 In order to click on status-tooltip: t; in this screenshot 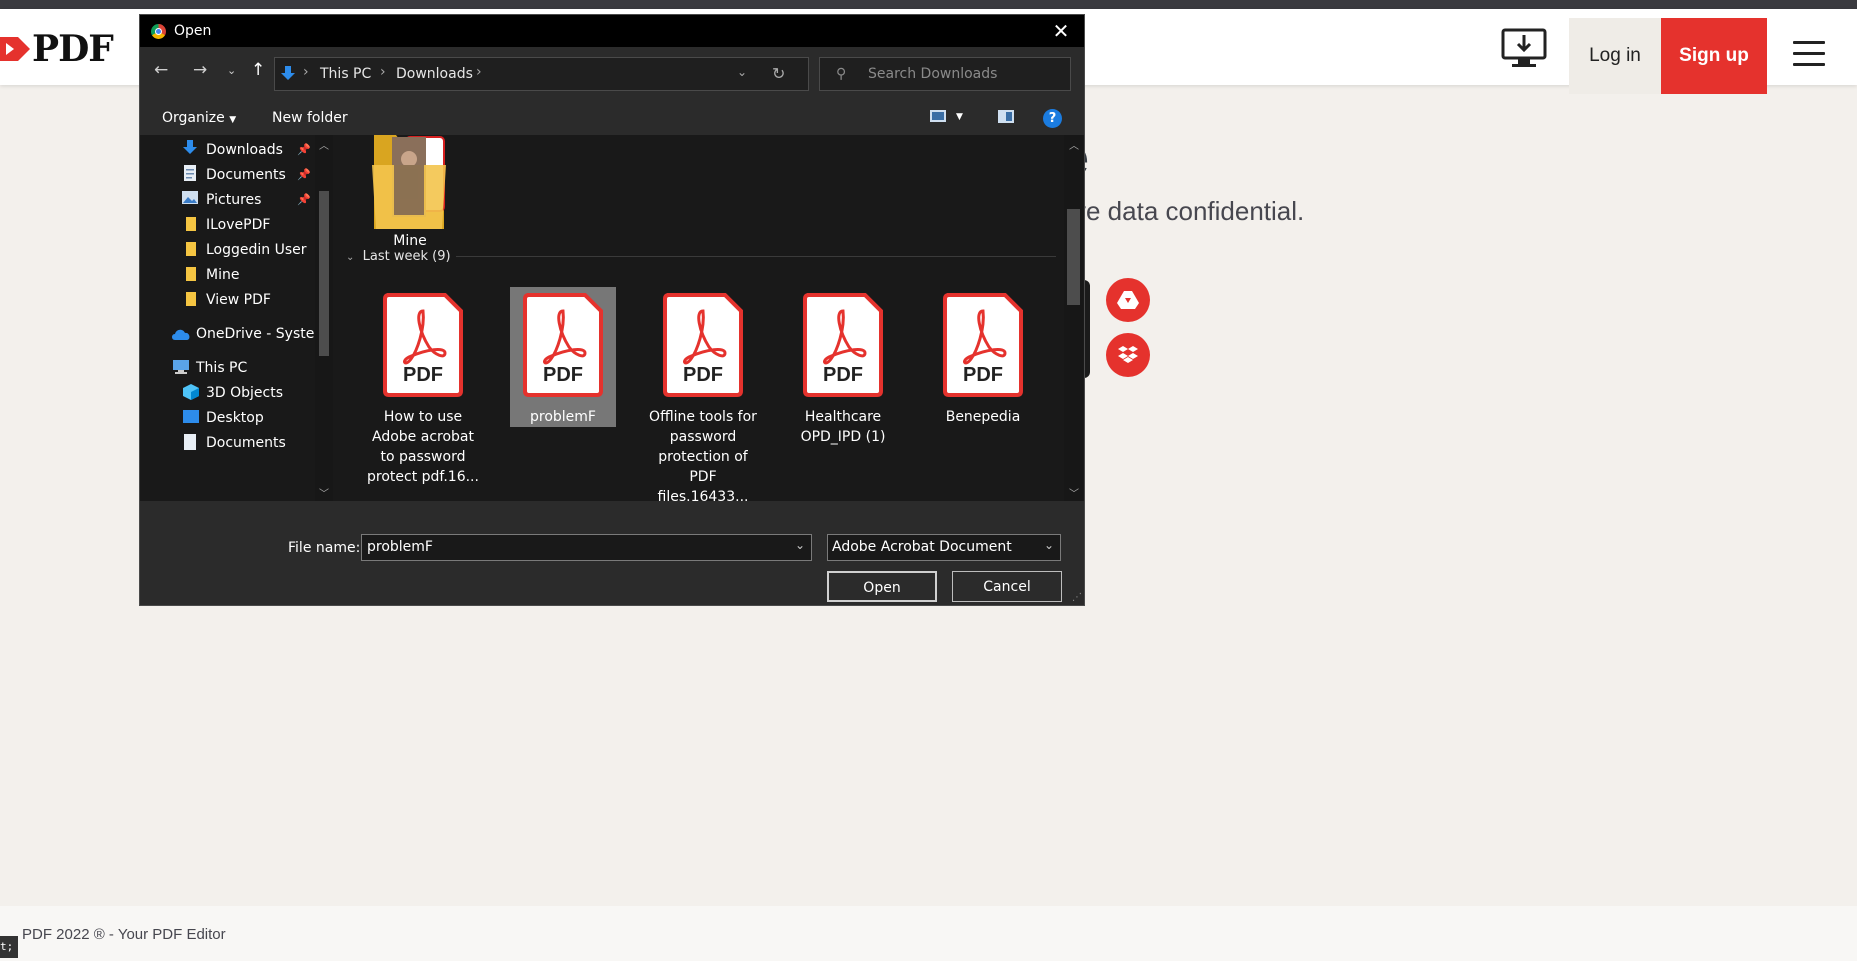, I will do `click(9, 947)`.